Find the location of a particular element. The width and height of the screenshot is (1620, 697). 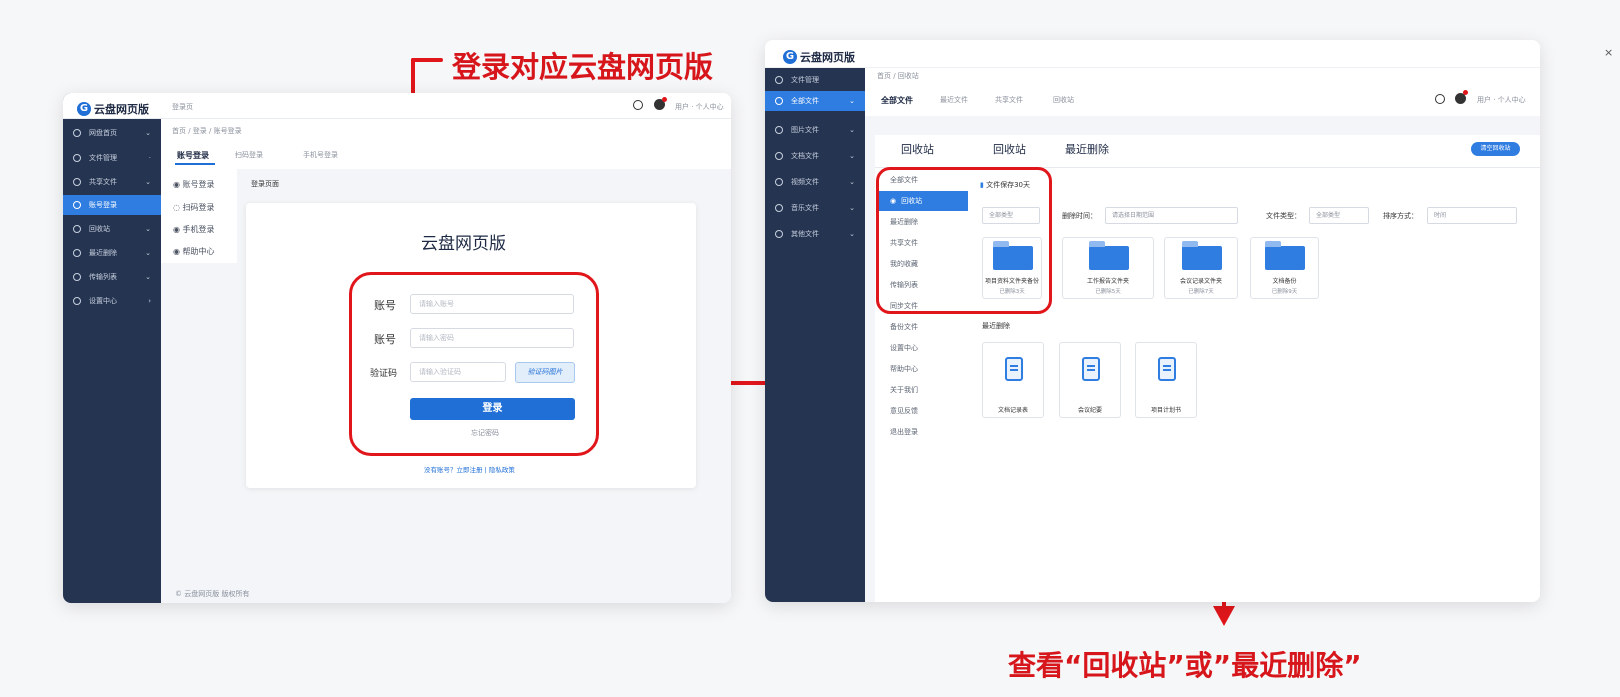

breadcrumb: 首页 / 登录 / 账号登录 is located at coordinates (207, 131).